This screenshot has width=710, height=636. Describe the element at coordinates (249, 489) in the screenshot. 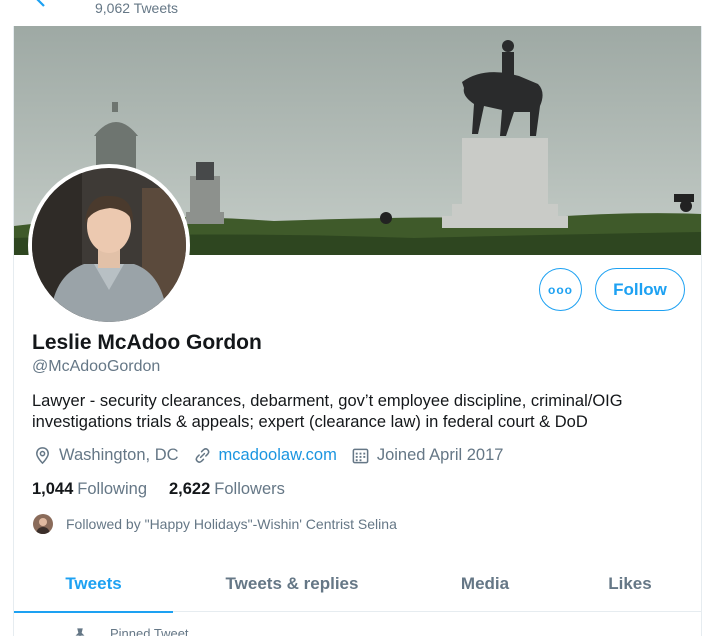

I see `followers-label: Followers` at that location.